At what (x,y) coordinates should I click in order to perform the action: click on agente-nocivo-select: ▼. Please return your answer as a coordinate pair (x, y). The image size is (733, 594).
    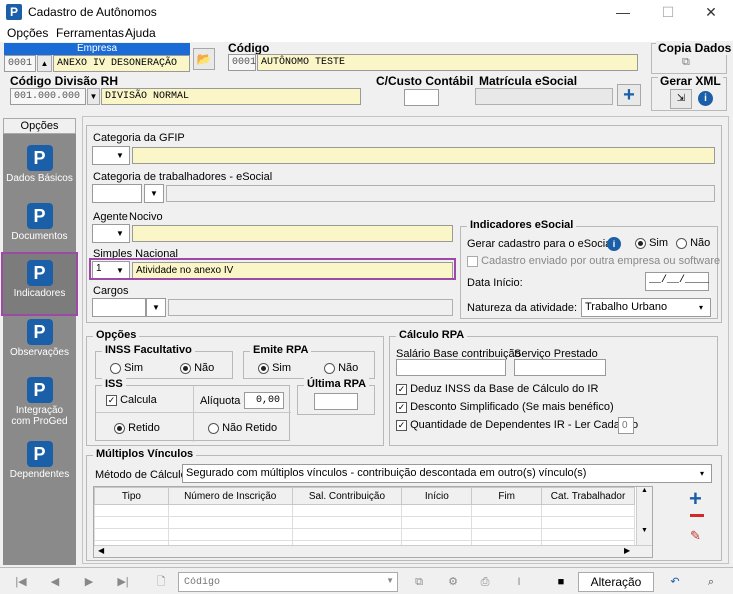
    Looking at the image, I should click on (111, 233).